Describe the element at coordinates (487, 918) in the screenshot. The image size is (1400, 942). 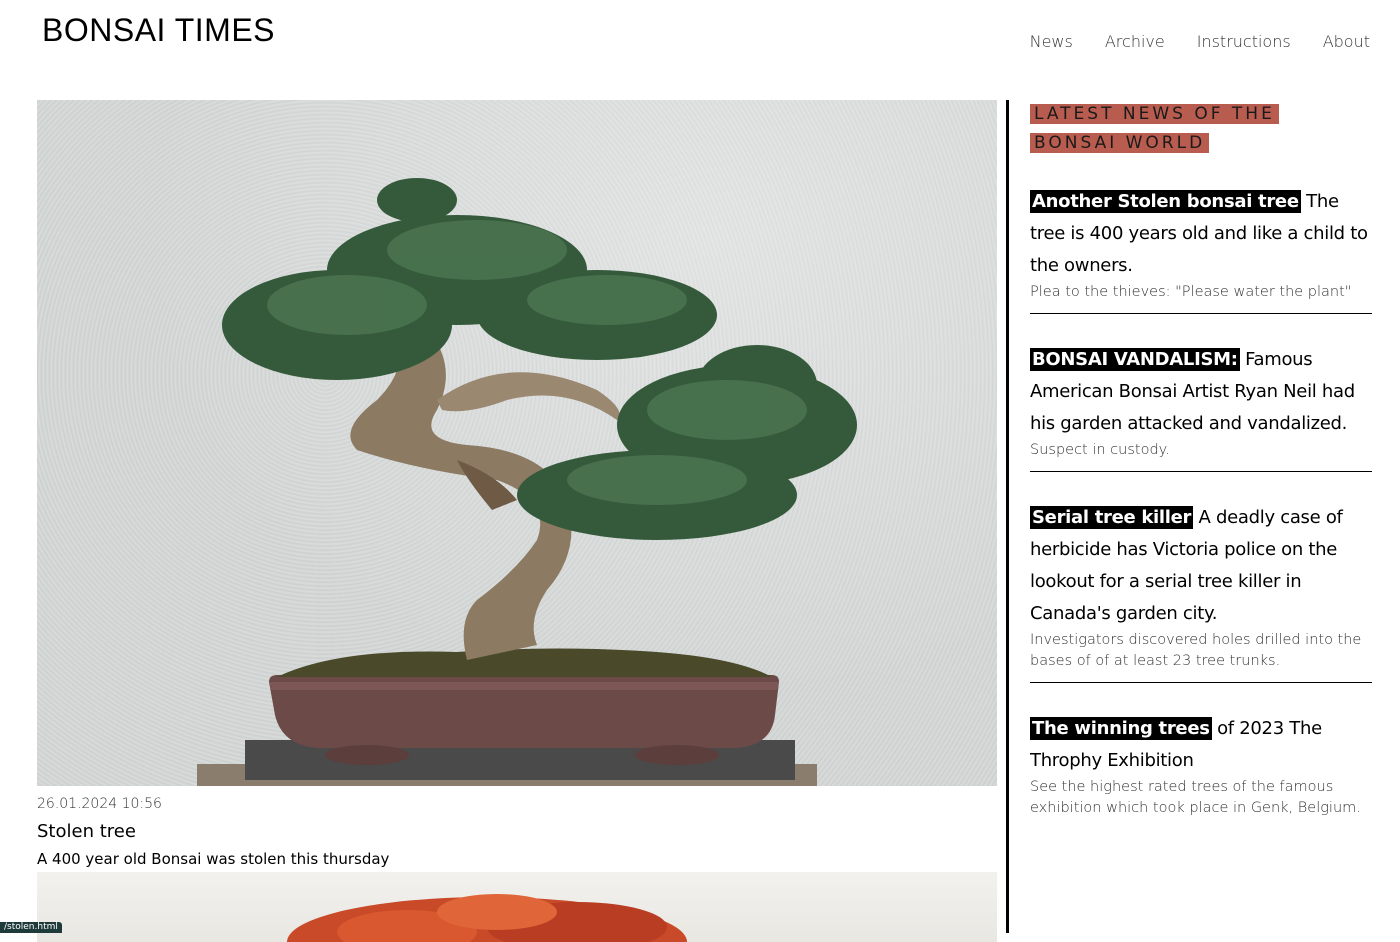
I see `red-bonsai-illustration` at that location.